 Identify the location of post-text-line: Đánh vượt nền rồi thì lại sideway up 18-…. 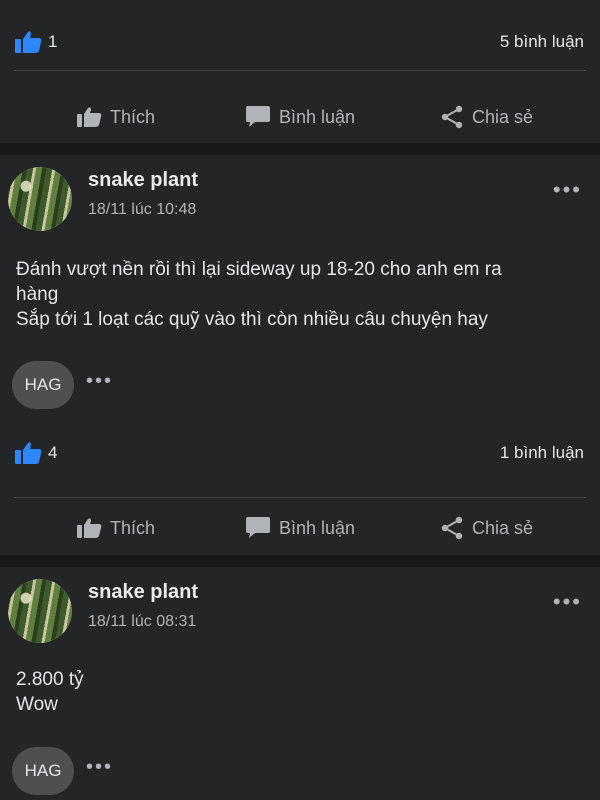
(259, 269).